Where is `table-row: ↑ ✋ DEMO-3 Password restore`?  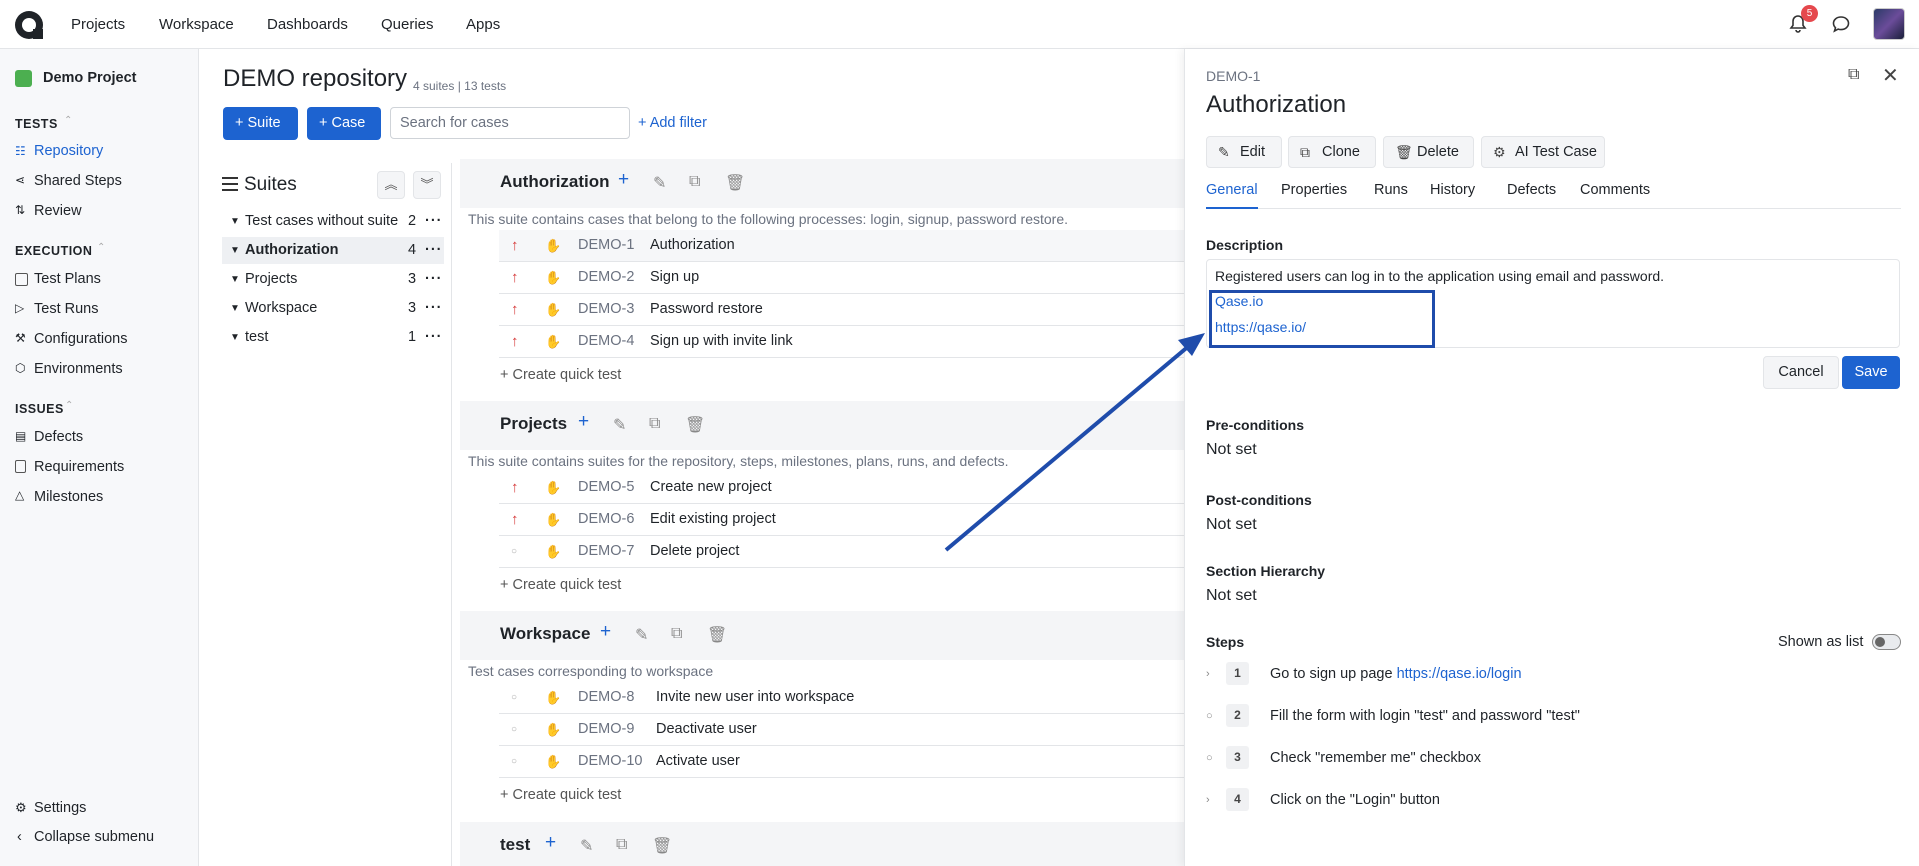 table-row: ↑ ✋ DEMO-3 Password restore is located at coordinates (841, 310).